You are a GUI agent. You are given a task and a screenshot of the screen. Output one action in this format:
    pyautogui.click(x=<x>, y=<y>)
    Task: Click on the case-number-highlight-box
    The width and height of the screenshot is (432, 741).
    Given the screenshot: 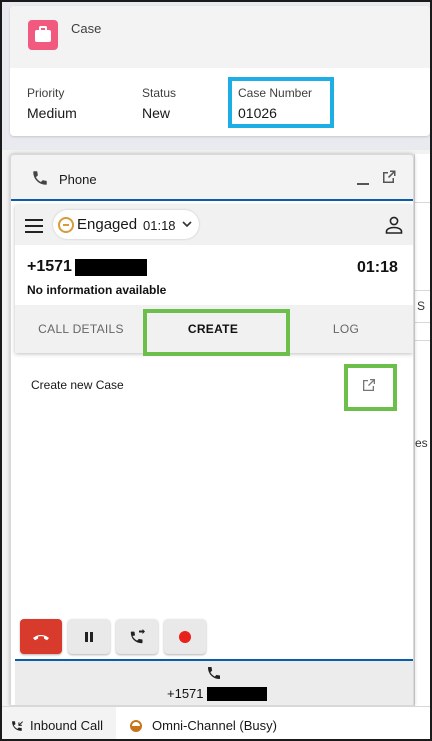 What is the action you would take?
    pyautogui.click(x=281, y=102)
    